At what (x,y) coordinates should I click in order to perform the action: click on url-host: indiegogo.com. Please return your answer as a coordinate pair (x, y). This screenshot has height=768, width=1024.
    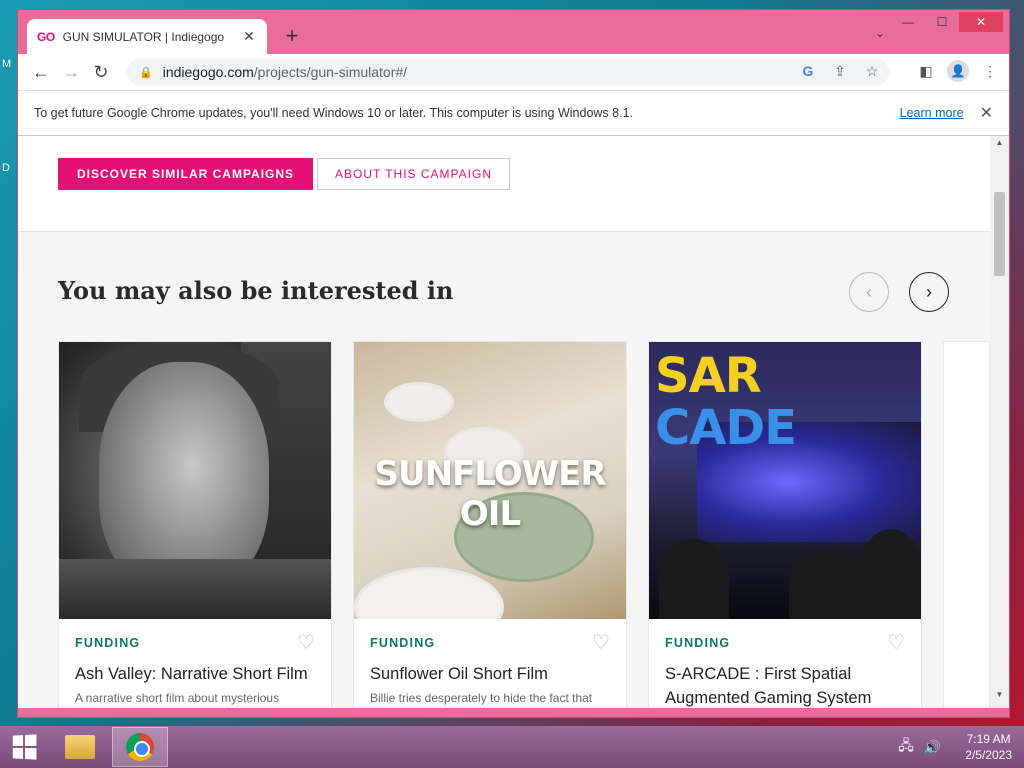
    Looking at the image, I should click on (208, 72).